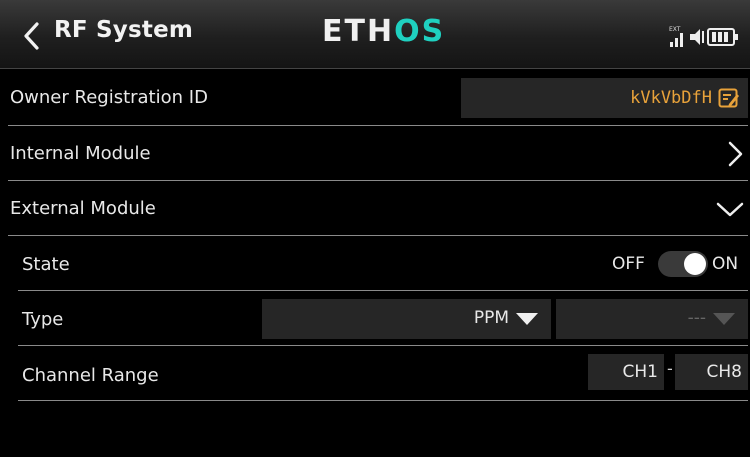 The width and height of the screenshot is (750, 457). Describe the element at coordinates (730, 209) in the screenshot. I see `chevron-down-icon` at that location.